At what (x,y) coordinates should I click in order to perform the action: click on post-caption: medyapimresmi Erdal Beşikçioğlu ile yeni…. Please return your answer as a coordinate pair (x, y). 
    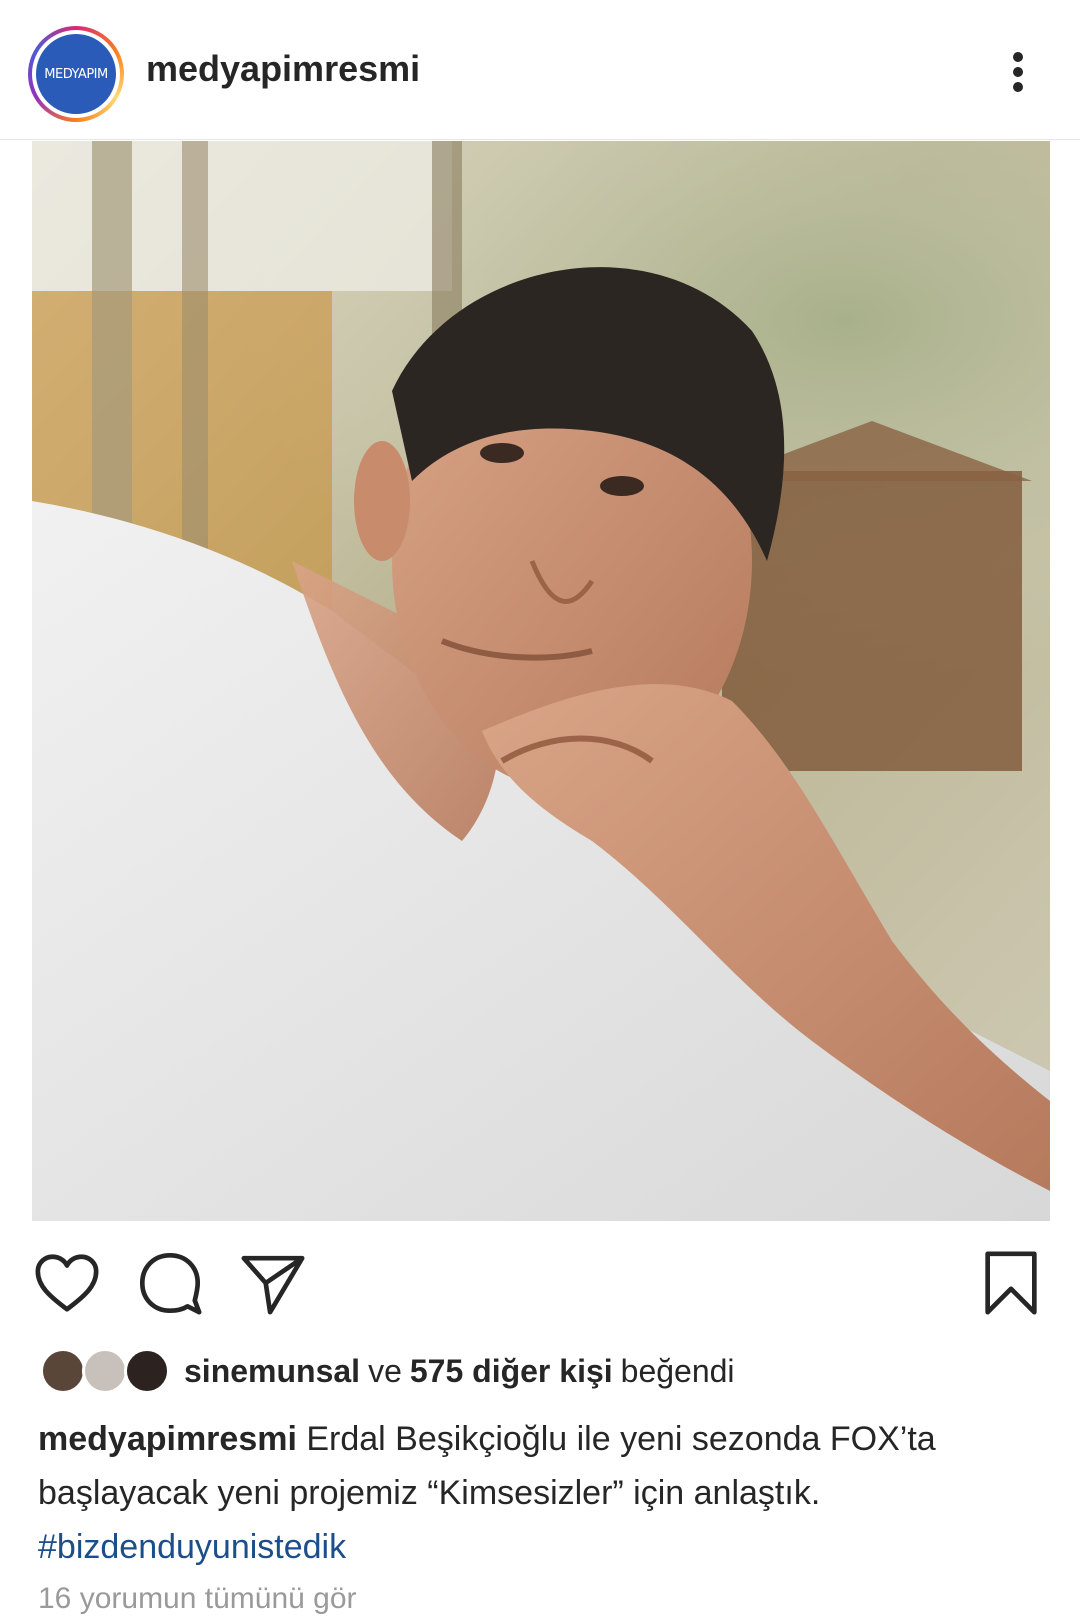
    Looking at the image, I should click on (543, 1493).